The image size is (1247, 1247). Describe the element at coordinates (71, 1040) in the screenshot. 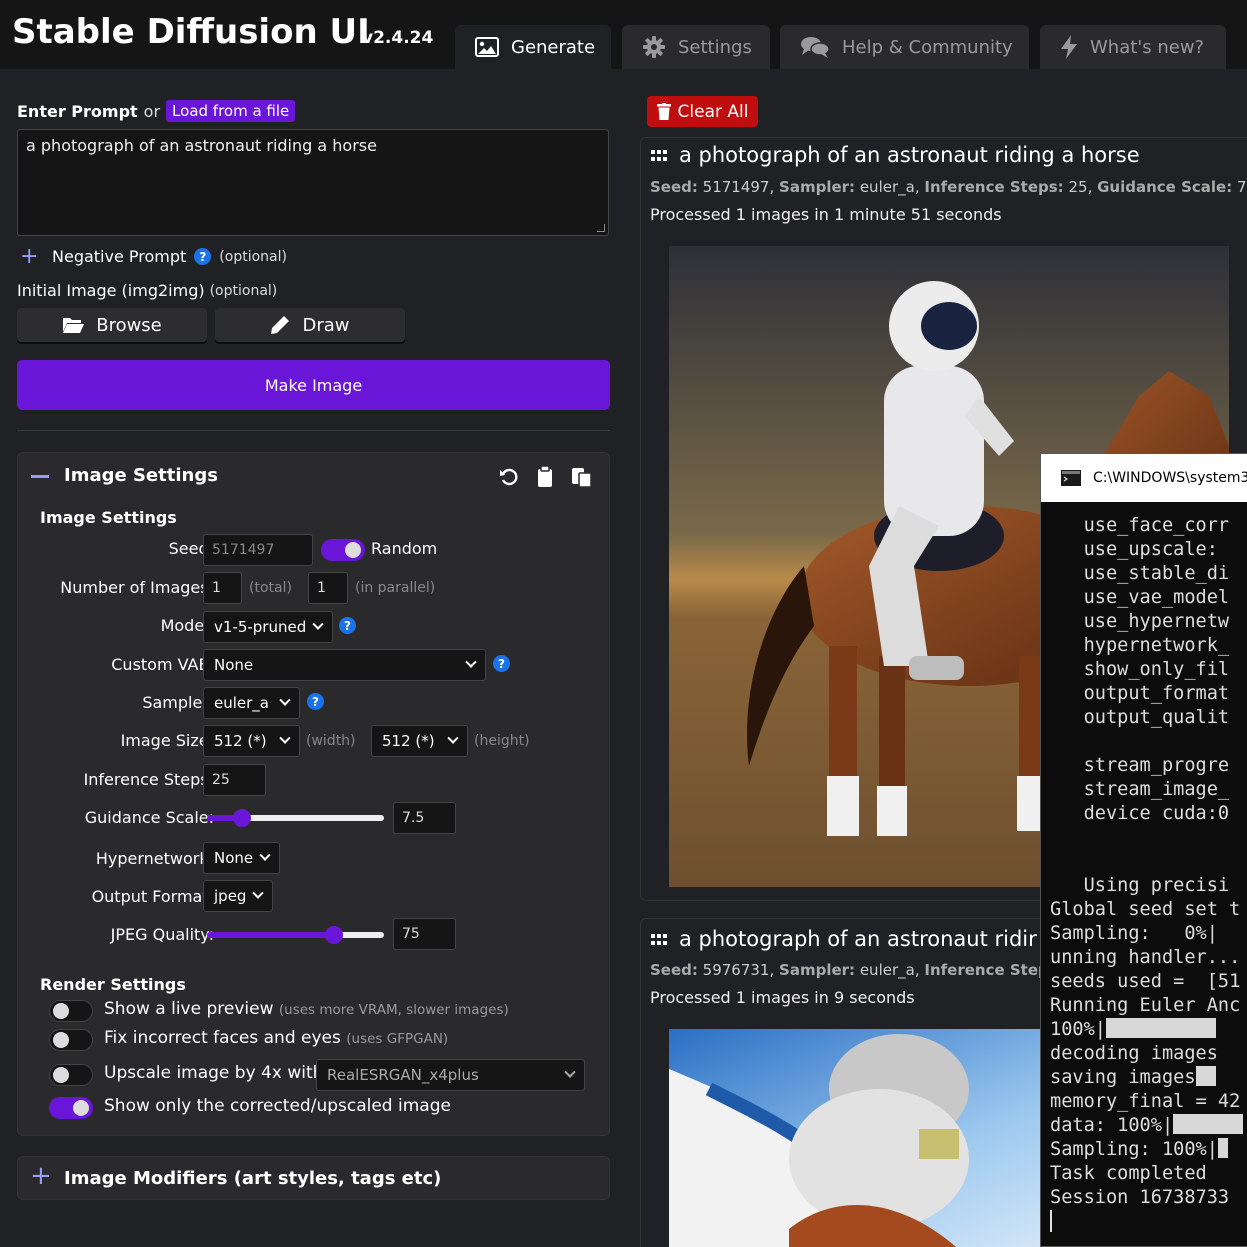

I see `fix-faces-toggle` at that location.